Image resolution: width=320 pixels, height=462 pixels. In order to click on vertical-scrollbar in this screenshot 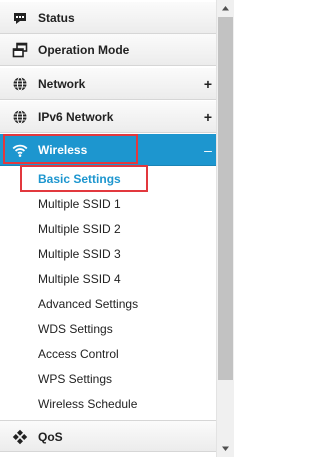, I will do `click(225, 228)`.